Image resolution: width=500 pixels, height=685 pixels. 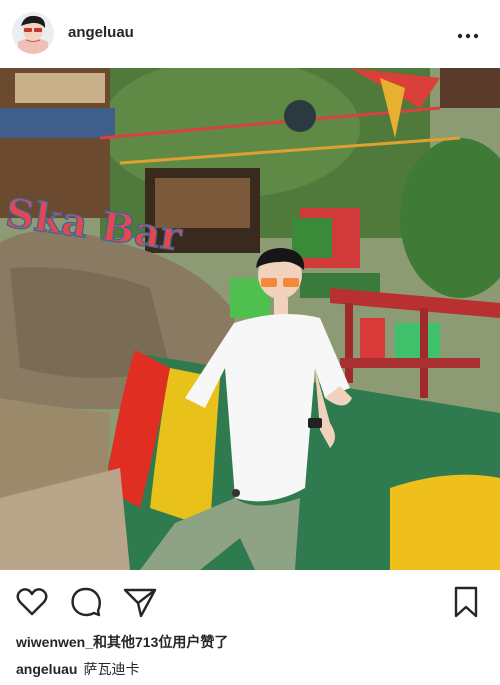 What do you see at coordinates (122, 642) in the screenshot?
I see `likes-count: wiwenwen_和其他713位用户赞了` at bounding box center [122, 642].